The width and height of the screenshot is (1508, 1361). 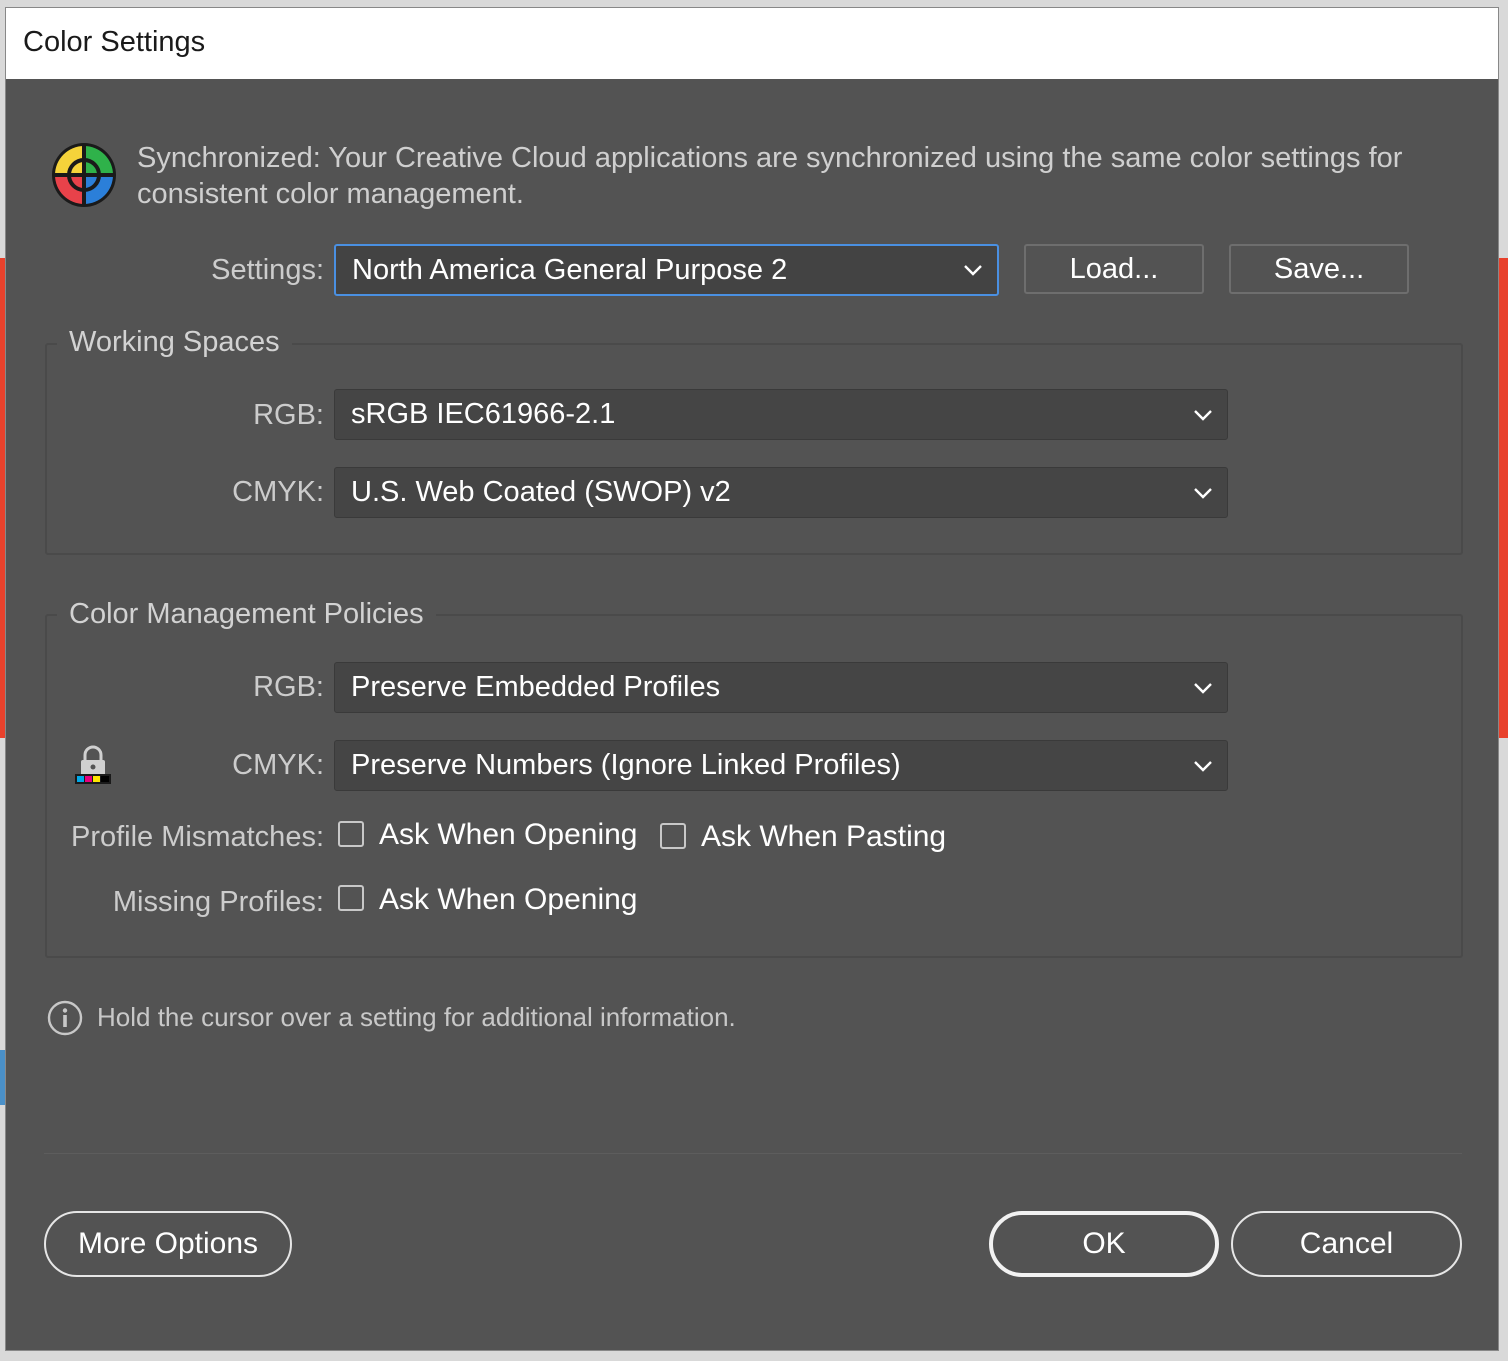 I want to click on settings-dropdown: North America General Purpose 2, so click(x=666, y=270).